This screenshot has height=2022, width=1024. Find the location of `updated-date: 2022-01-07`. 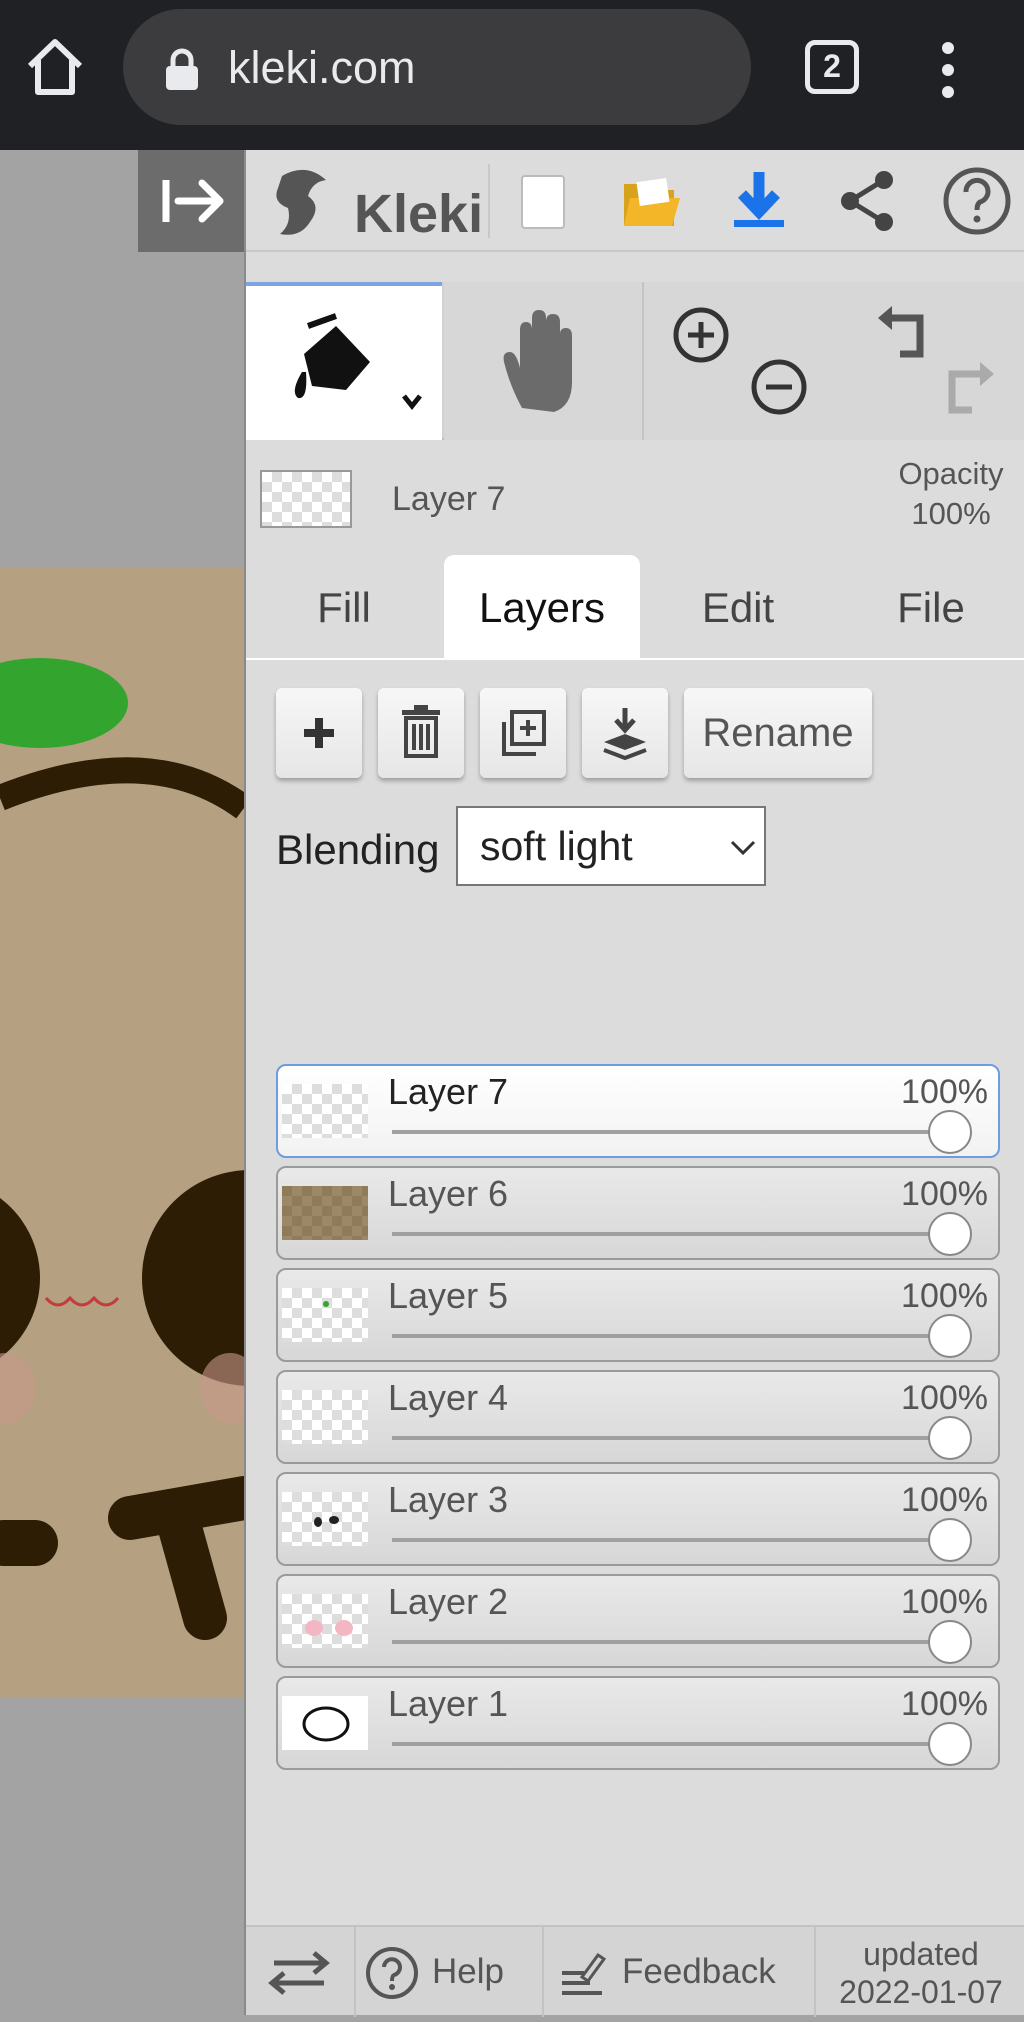

updated-date: 2022-01-07 is located at coordinates (921, 1992).